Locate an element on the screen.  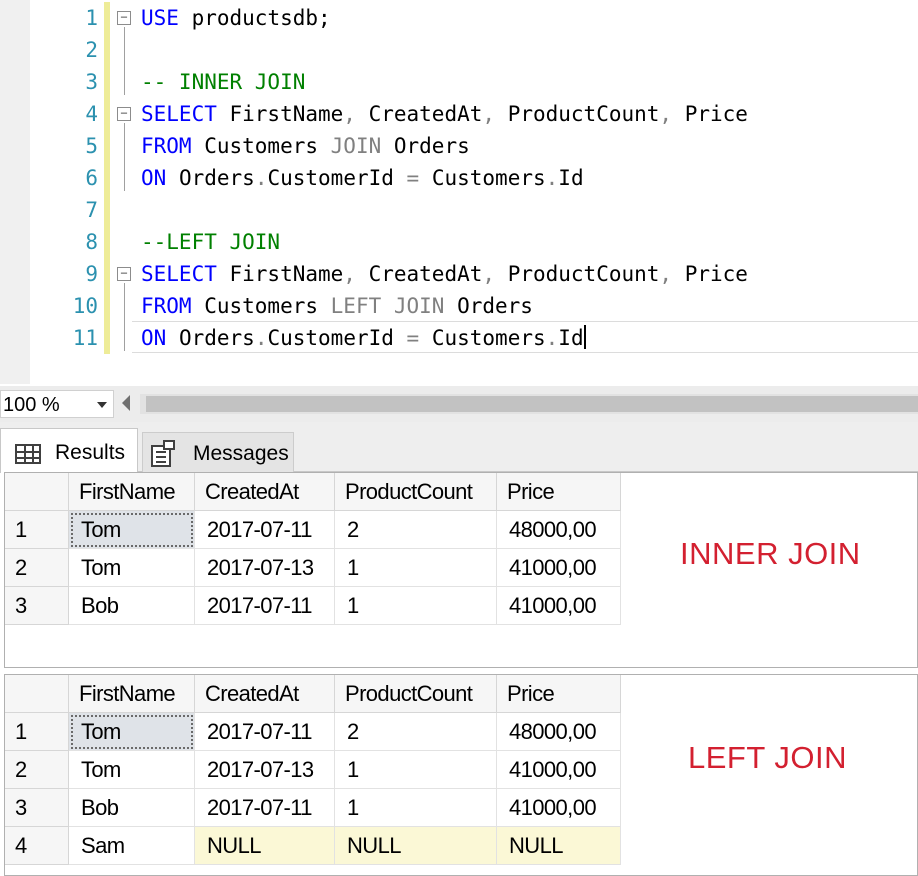
line-number: 8 is located at coordinates (91, 242).